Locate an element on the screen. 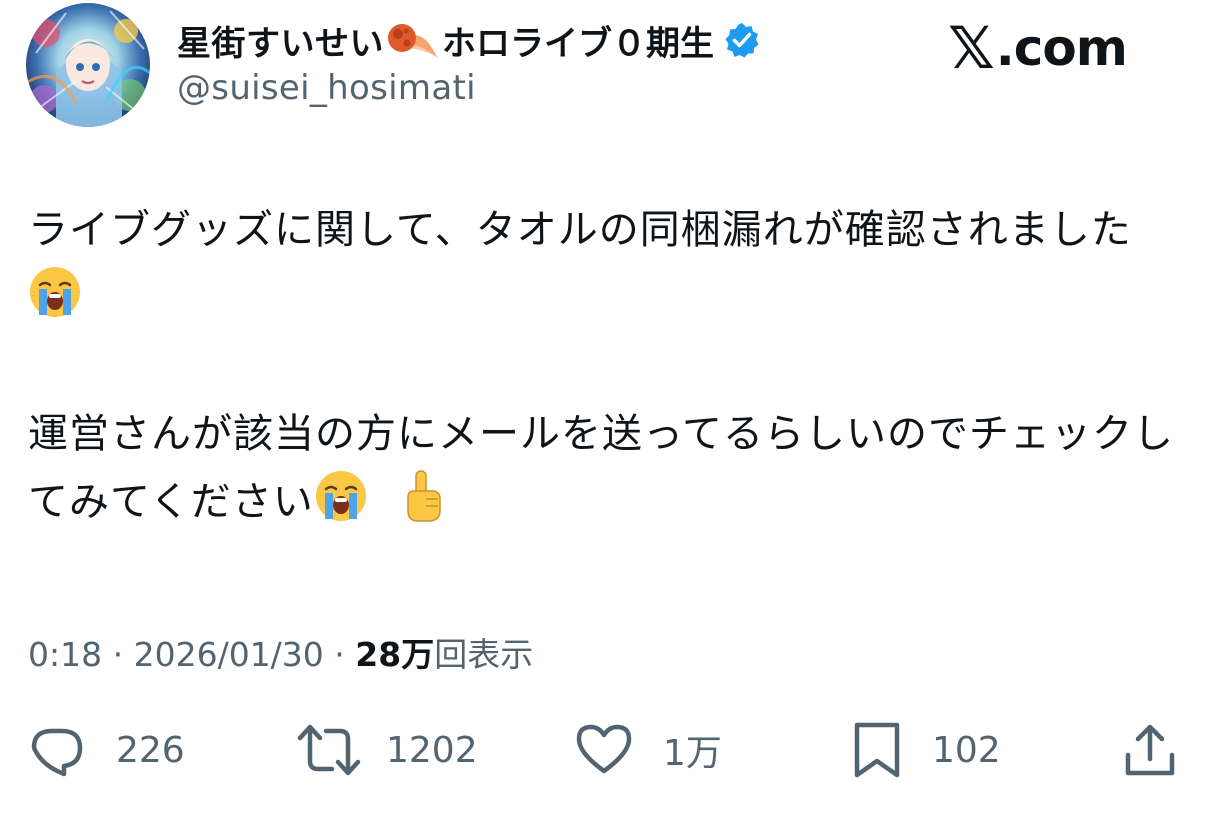 The image size is (1206, 824). tweet-meta: 0:18 · 2026/01/30 · 28万回表示 is located at coordinates (280, 652).